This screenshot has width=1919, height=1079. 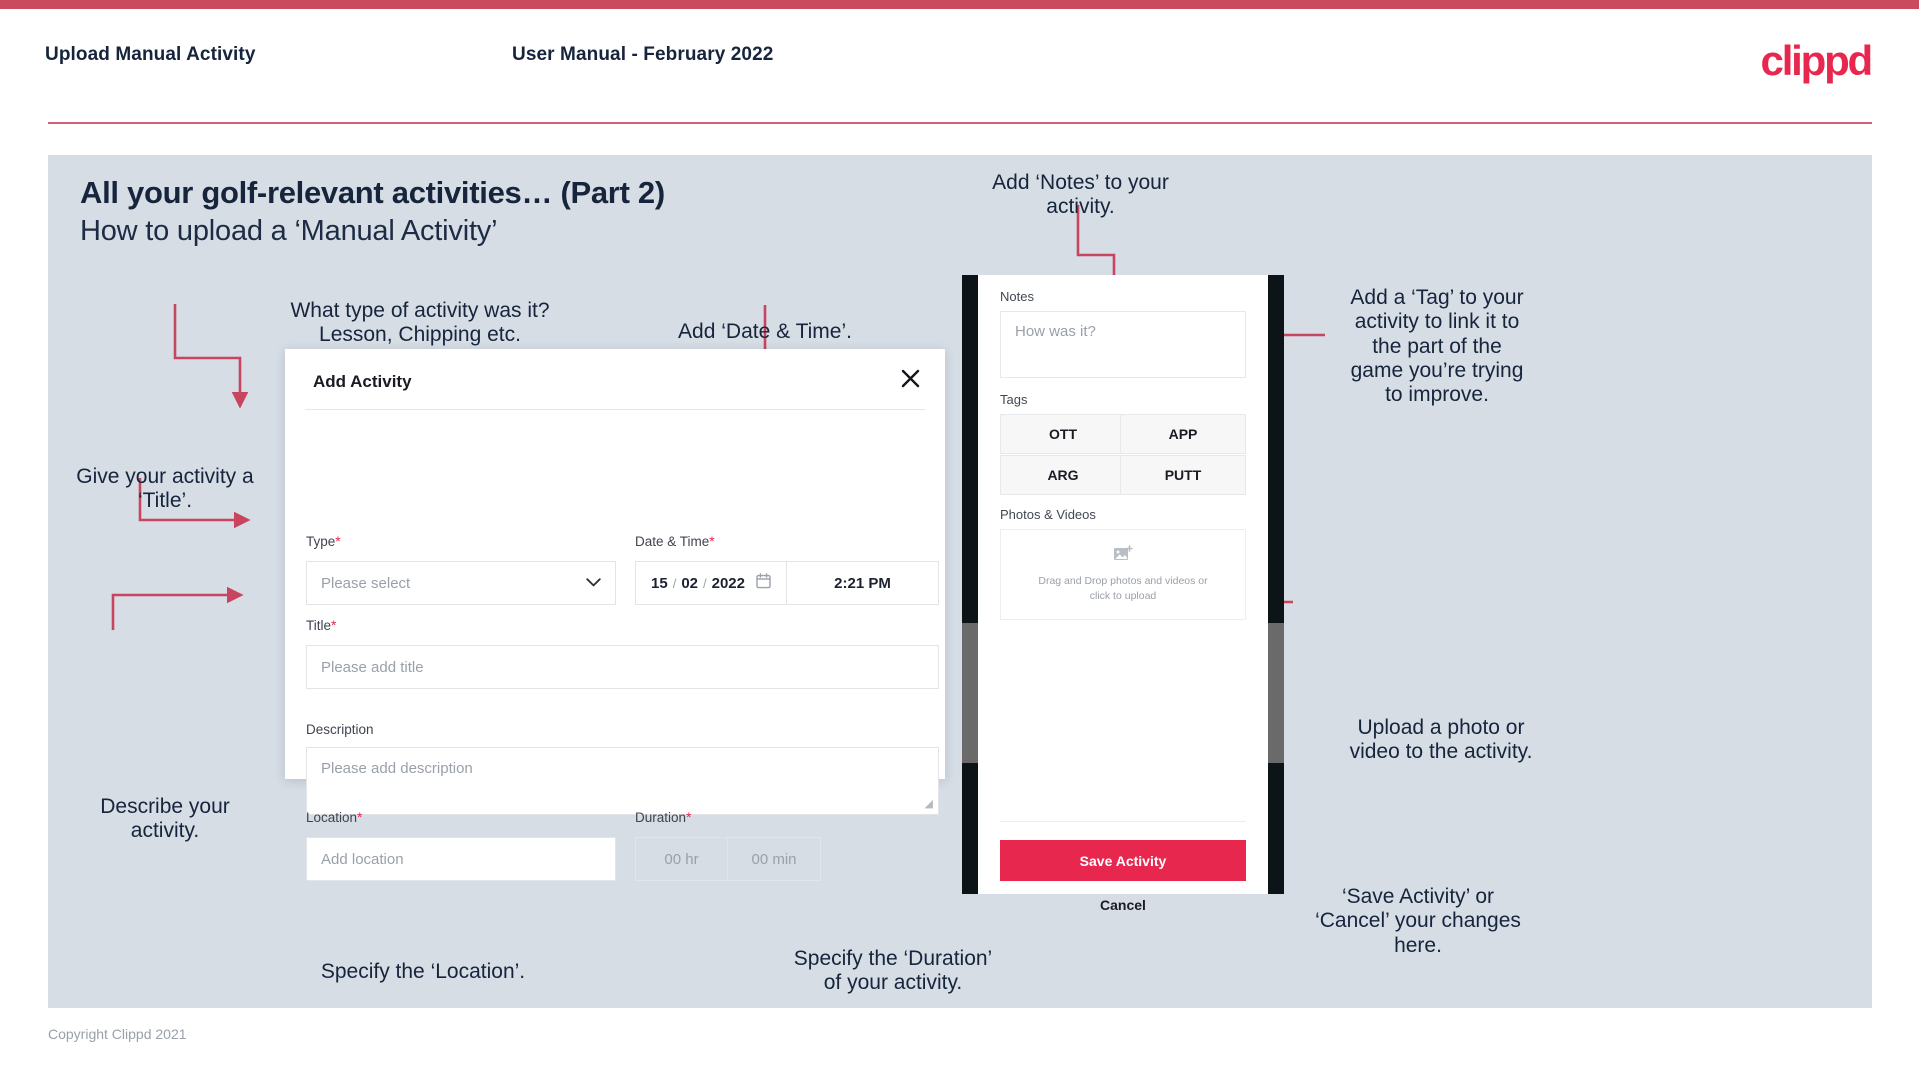 I want to click on duration-hours-input: 00 hr, so click(x=681, y=859).